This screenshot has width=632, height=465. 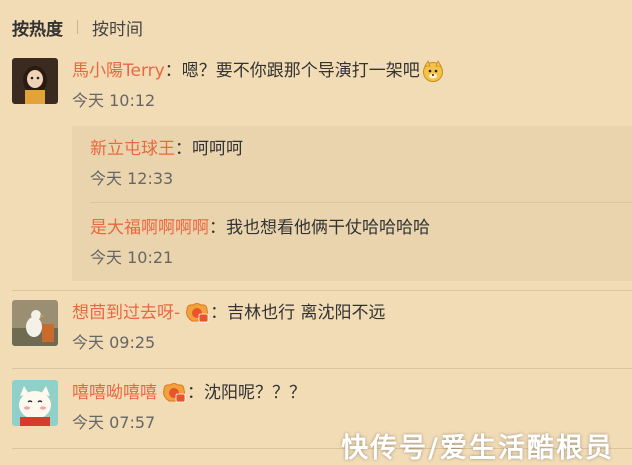 What do you see at coordinates (306, 313) in the screenshot?
I see `comment-text: 吉林也行 离沈阳不远` at bounding box center [306, 313].